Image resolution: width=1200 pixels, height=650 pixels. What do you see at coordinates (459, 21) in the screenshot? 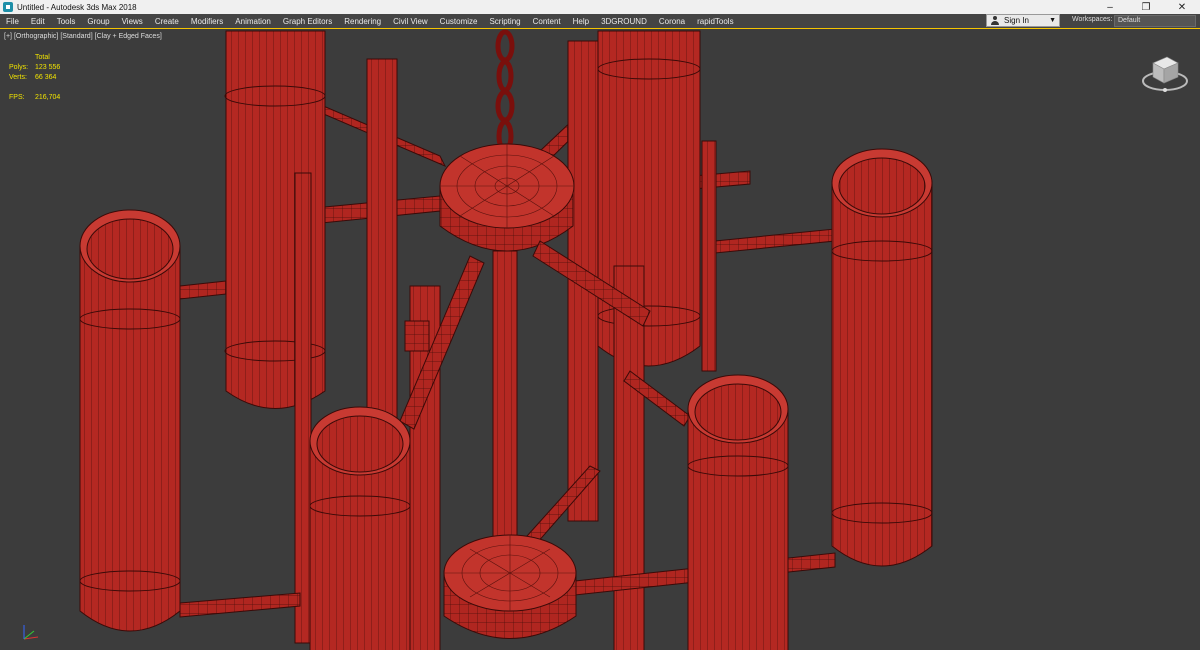
I see `menu-customize: Customize` at bounding box center [459, 21].